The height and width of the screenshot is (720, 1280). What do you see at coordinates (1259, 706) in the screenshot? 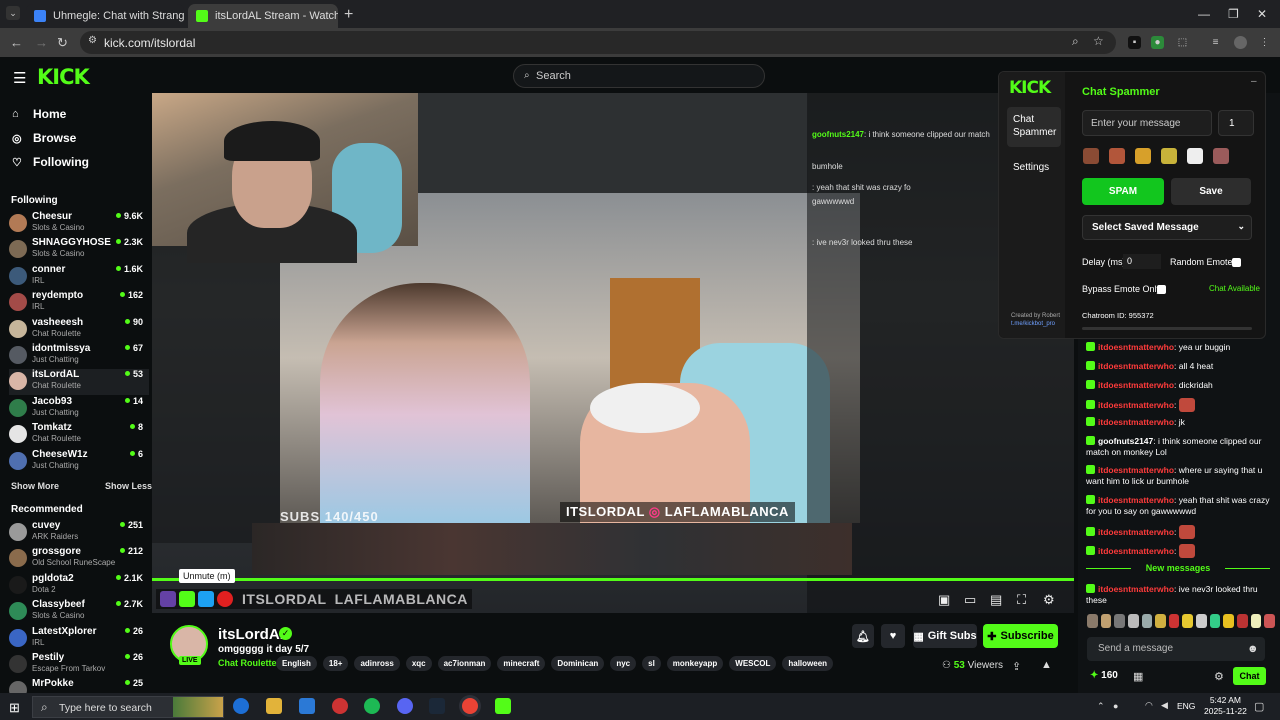
I see `notifications-icon: ▢` at bounding box center [1259, 706].